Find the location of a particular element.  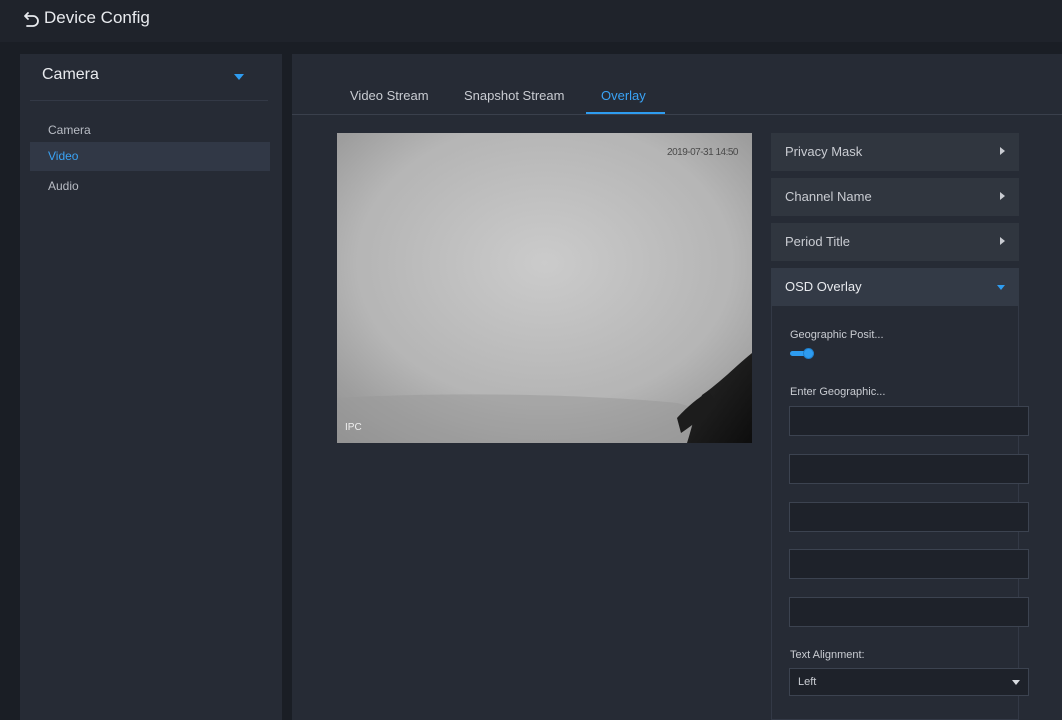

panel-label: Channel Name is located at coordinates (828, 196).